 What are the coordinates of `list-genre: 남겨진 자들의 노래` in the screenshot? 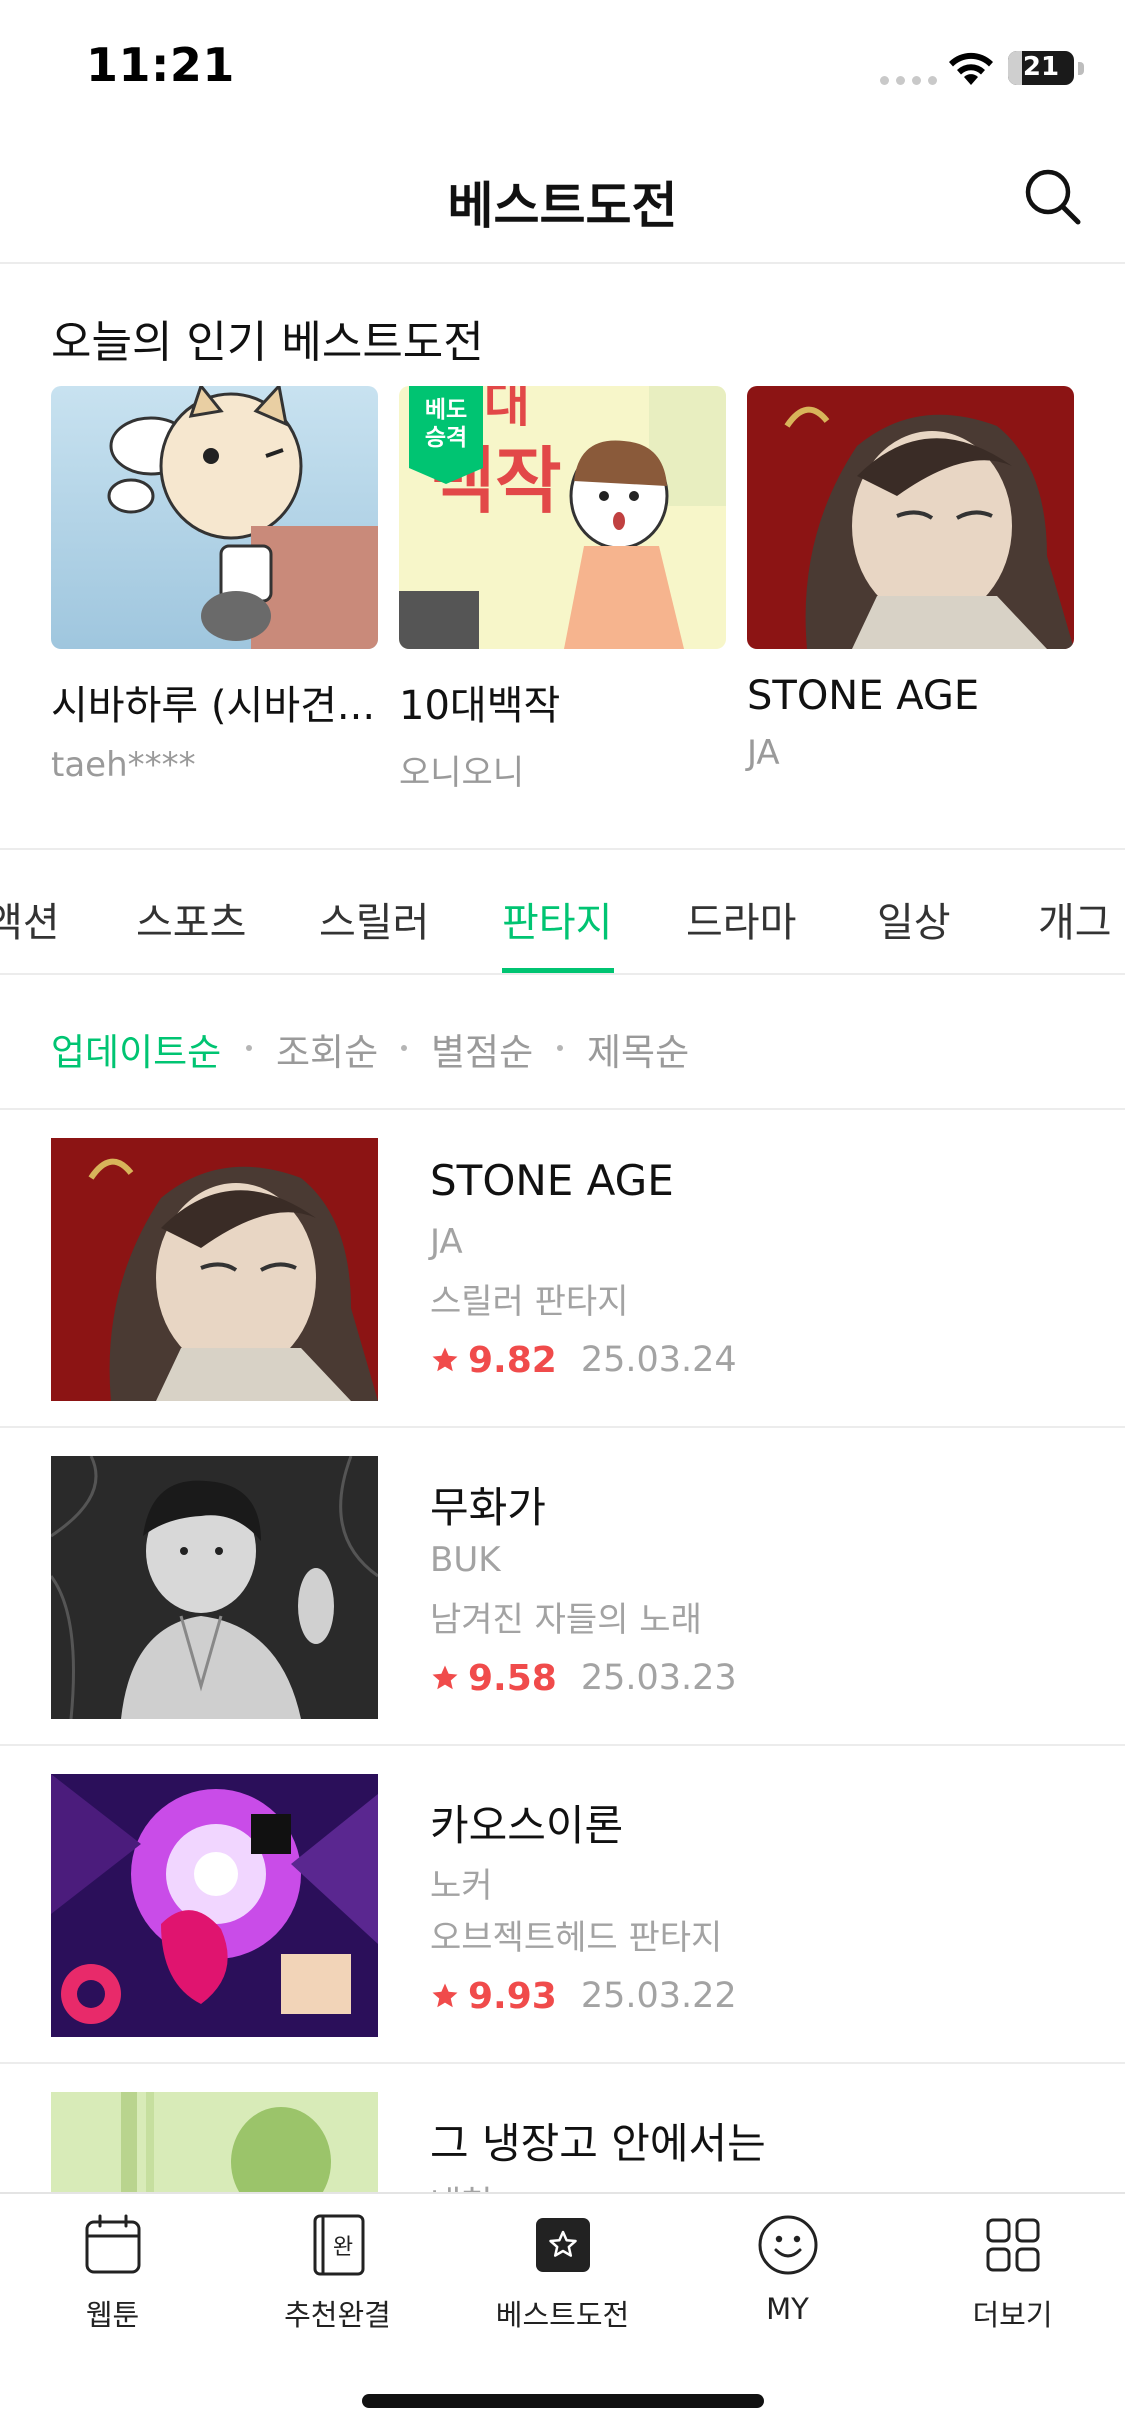 It's located at (566, 1620).